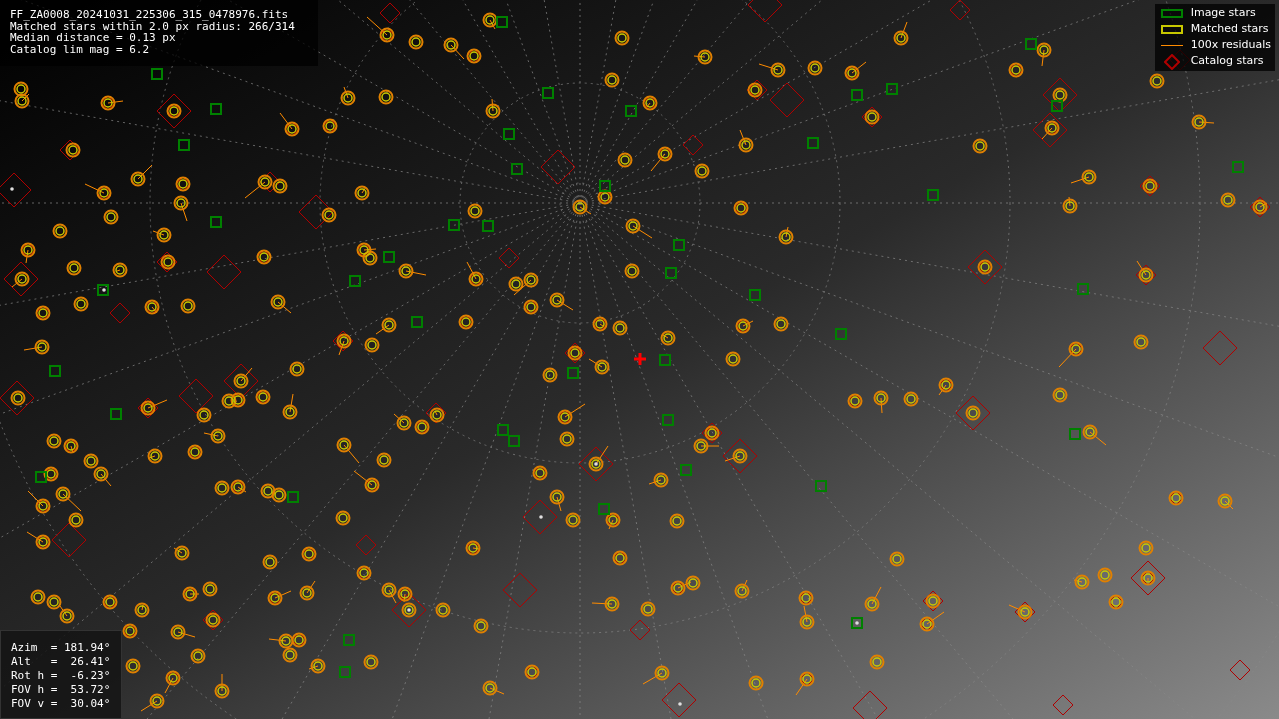  Describe the element at coordinates (1230, 45) in the screenshot. I see `legend-label: 100x residuals` at that location.